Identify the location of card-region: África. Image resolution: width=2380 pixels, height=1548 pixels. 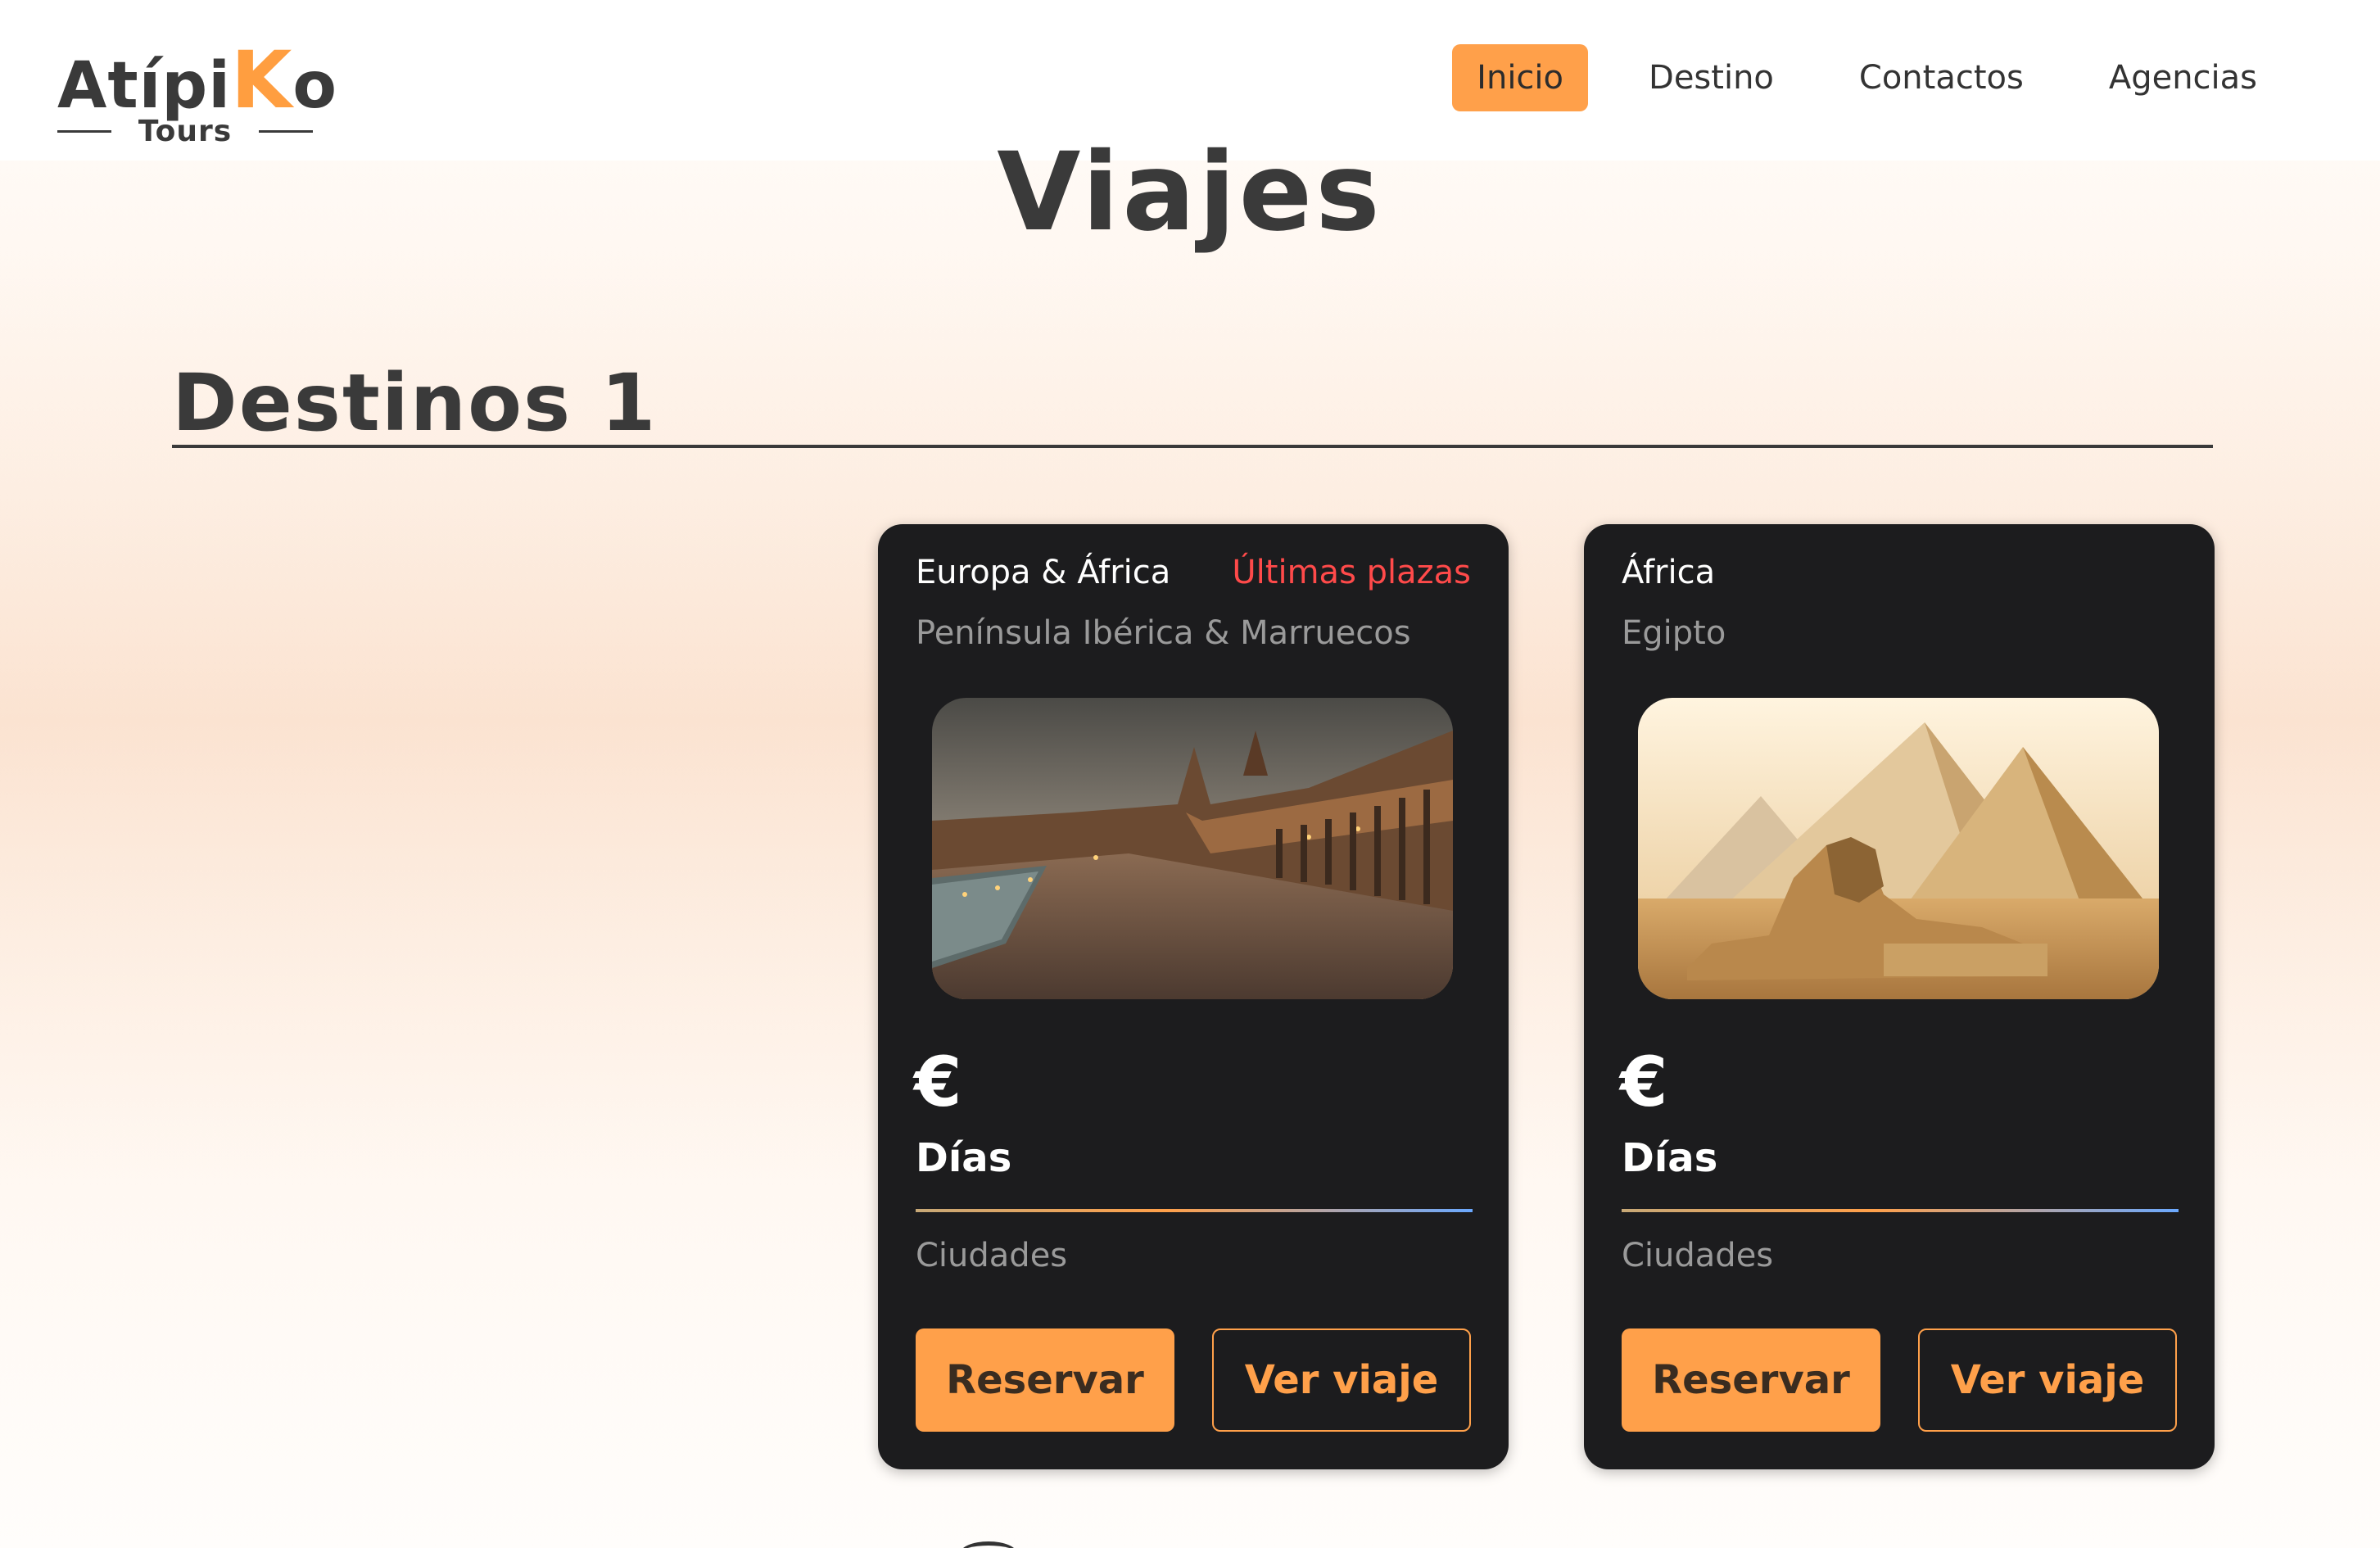
(1669, 572).